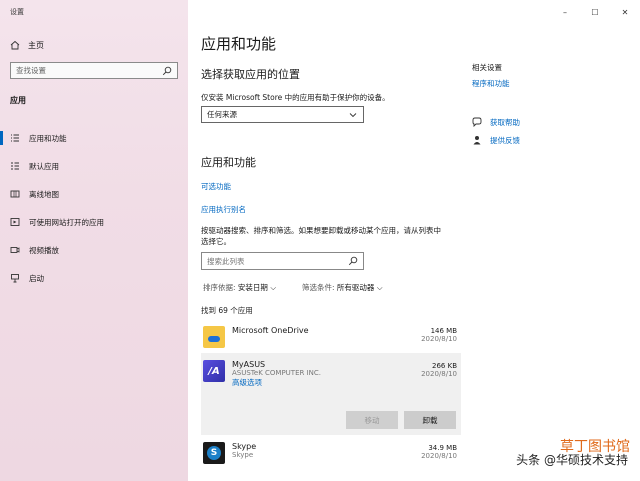  Describe the element at coordinates (443, 331) in the screenshot. I see `app-size: 146 MB` at that location.